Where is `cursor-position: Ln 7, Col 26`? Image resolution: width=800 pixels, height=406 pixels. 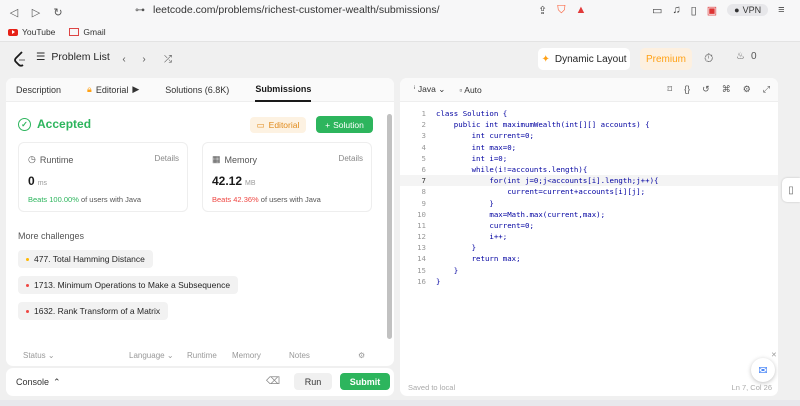
cursor-position: Ln 7, Col 26 is located at coordinates (751, 387).